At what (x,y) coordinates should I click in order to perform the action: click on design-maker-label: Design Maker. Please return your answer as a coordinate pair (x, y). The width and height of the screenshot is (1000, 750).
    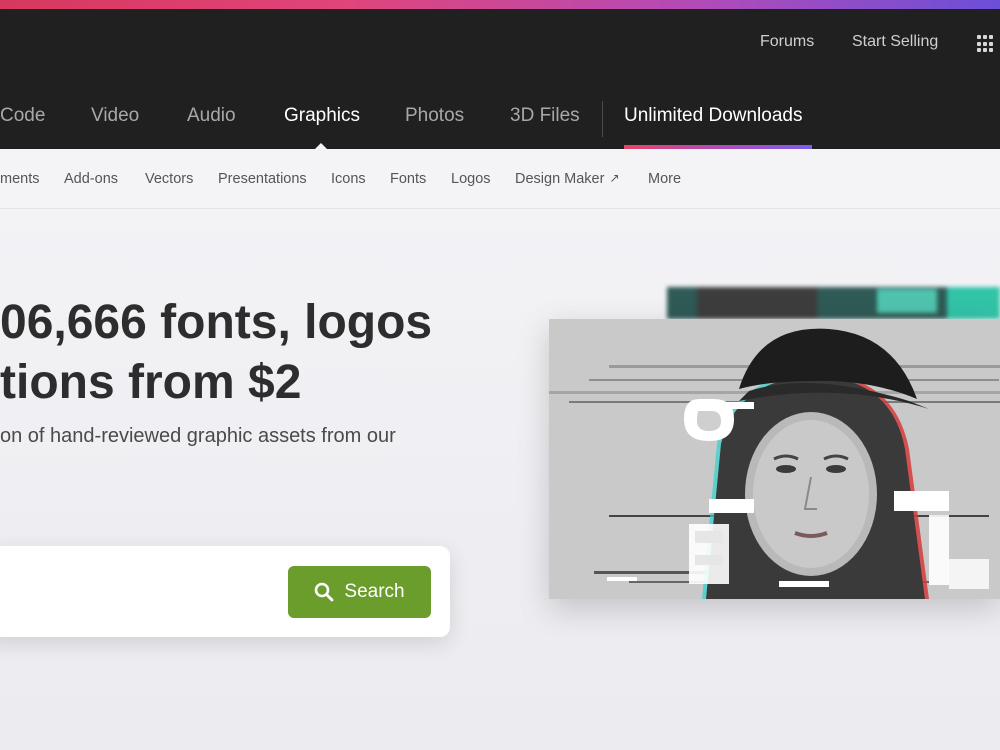
    Looking at the image, I should click on (560, 179).